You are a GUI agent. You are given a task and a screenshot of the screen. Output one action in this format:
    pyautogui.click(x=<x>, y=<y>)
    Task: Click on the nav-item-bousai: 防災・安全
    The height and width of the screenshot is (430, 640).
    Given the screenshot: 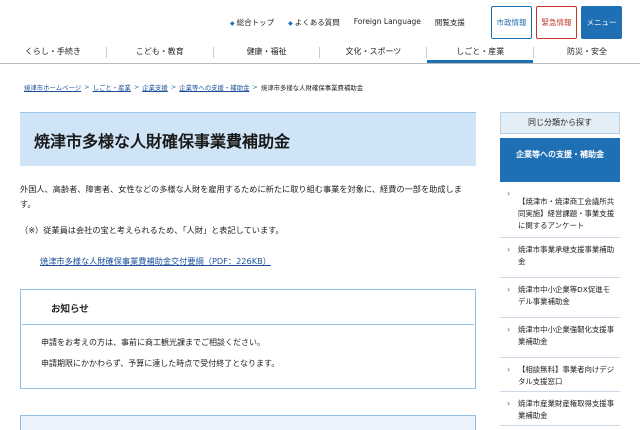 What is the action you would take?
    pyautogui.click(x=587, y=52)
    